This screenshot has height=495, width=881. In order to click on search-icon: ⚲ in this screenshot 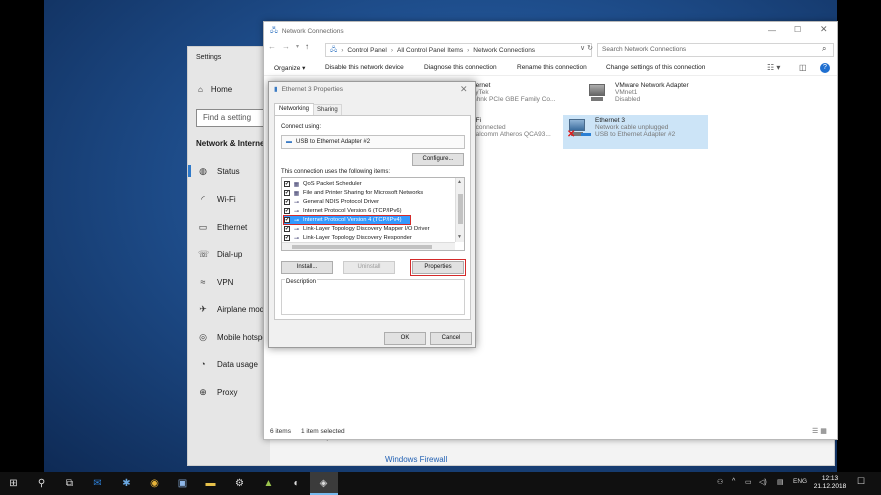, I will do `click(41, 483)`.